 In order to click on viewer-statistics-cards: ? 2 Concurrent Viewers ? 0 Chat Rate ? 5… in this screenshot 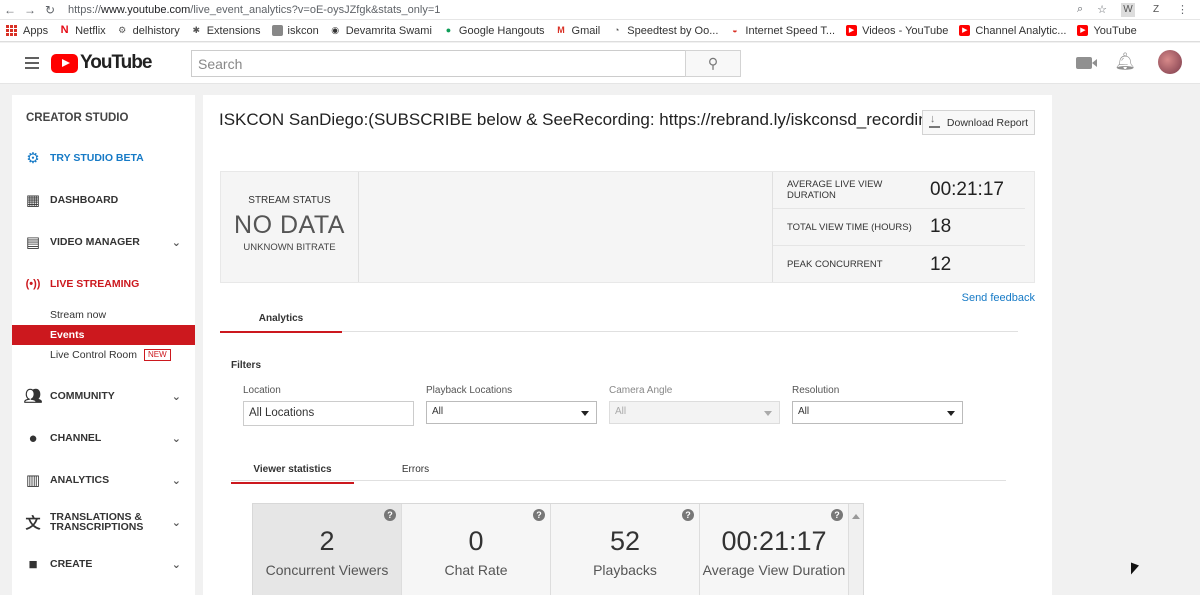, I will do `click(558, 549)`.